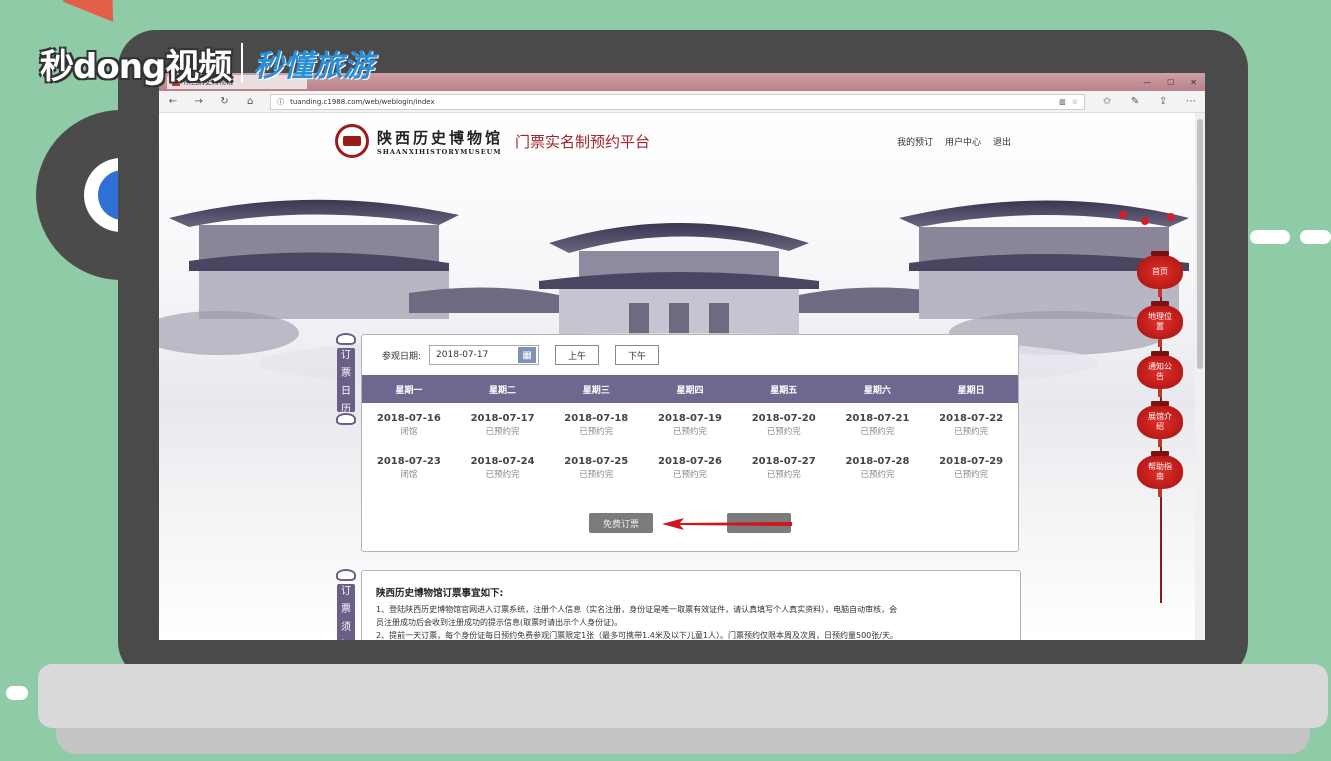  Describe the element at coordinates (362, 101) in the screenshot. I see `url-text: tuanding.c1988.com/web/weblogin/index` at that location.